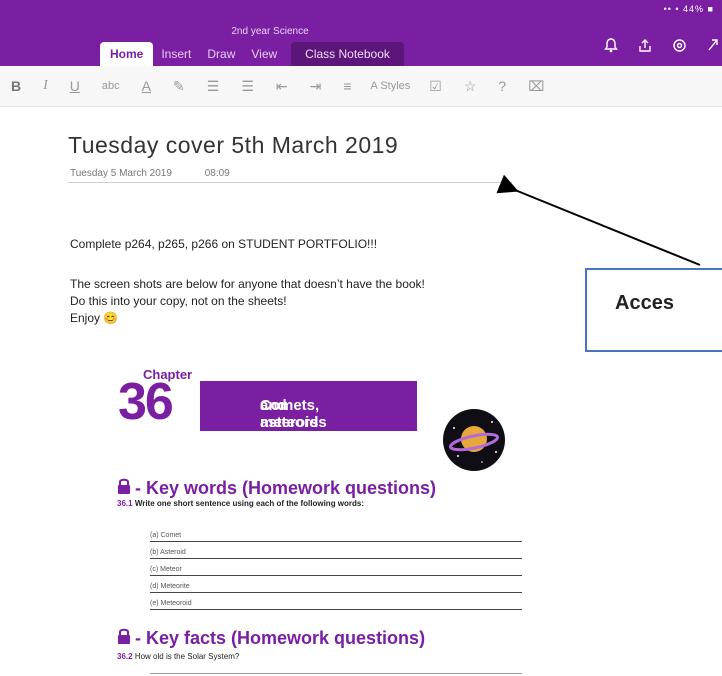 Image resolution: width=722 pixels, height=676 pixels. Describe the element at coordinates (474, 440) in the screenshot. I see `planet-icon` at that location.